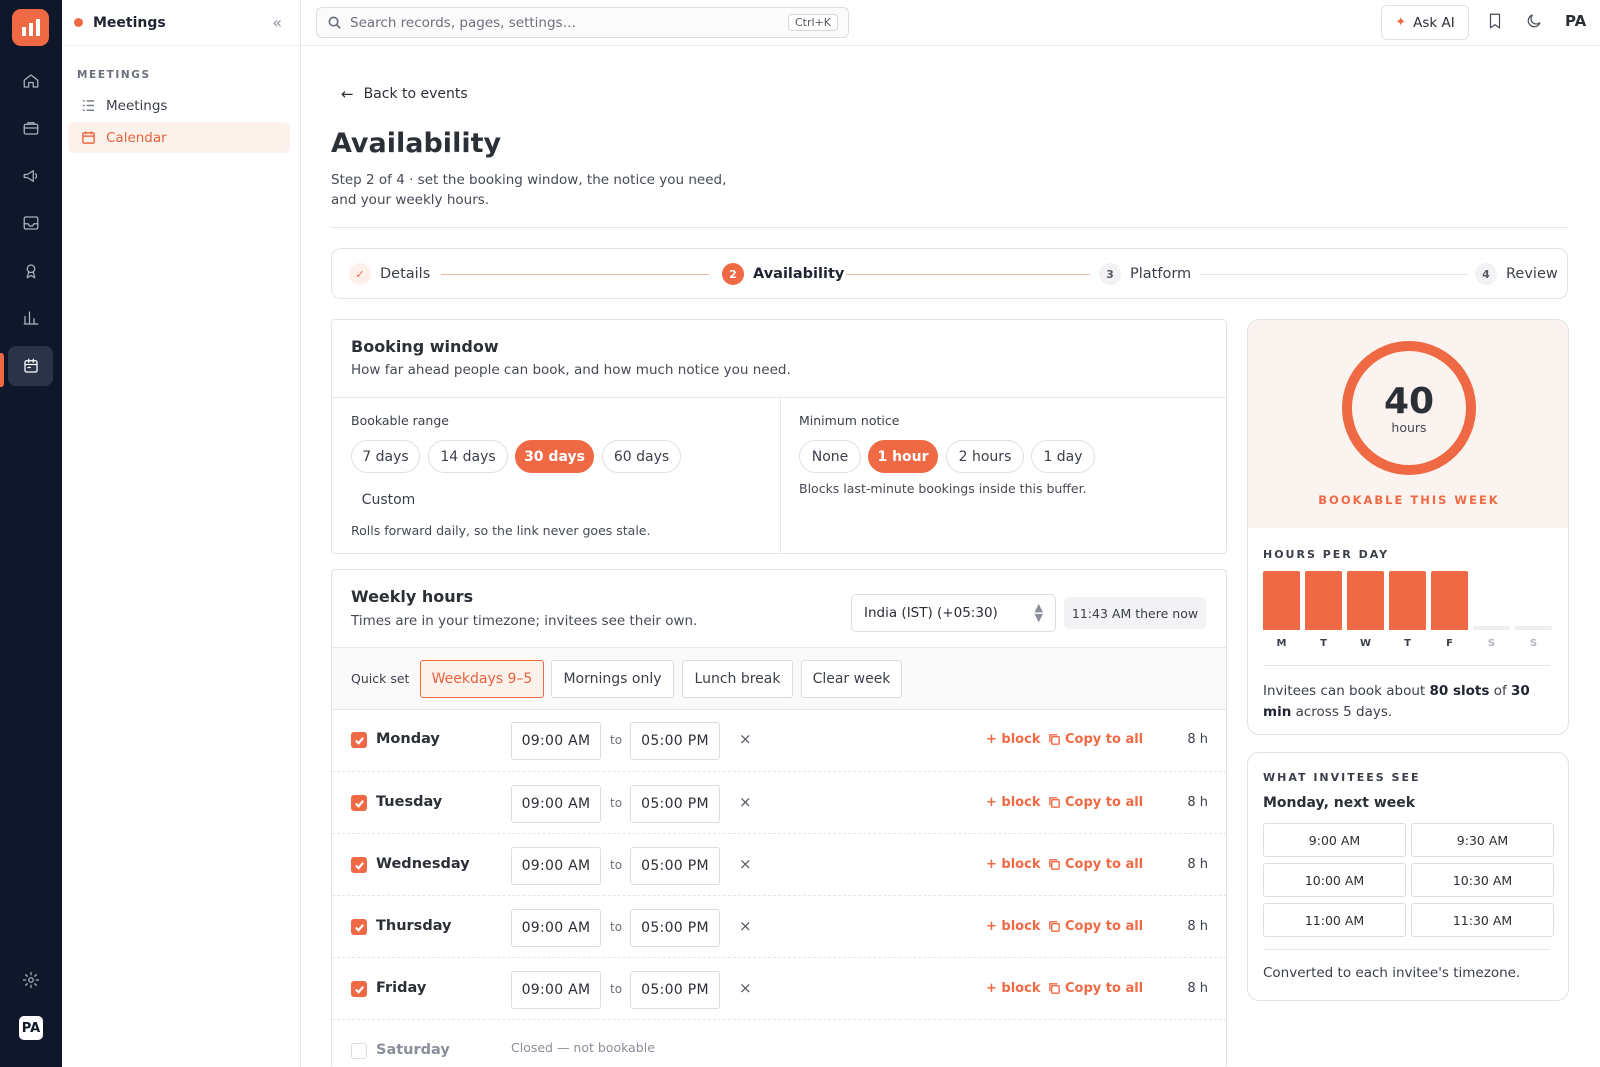 This screenshot has width=1600, height=1067. I want to click on total-caption: BOOKABLE THIS WEEK, so click(1409, 500).